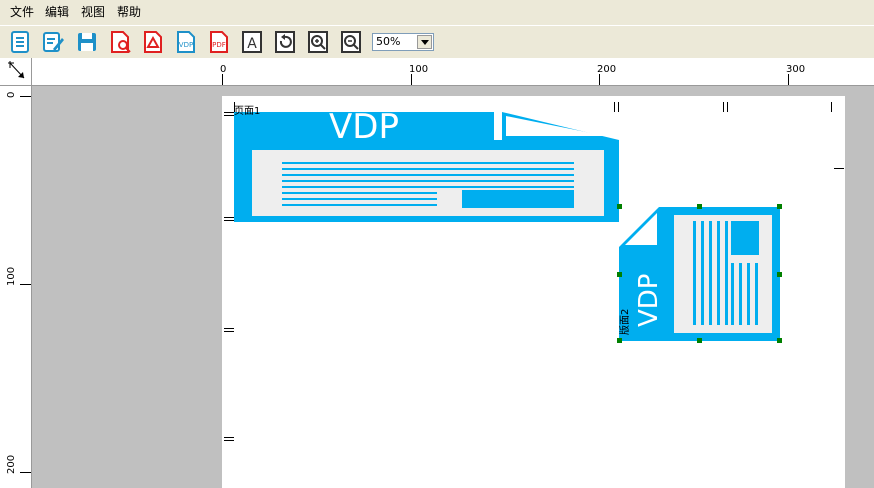  I want to click on object-label: 版面2, so click(625, 321).